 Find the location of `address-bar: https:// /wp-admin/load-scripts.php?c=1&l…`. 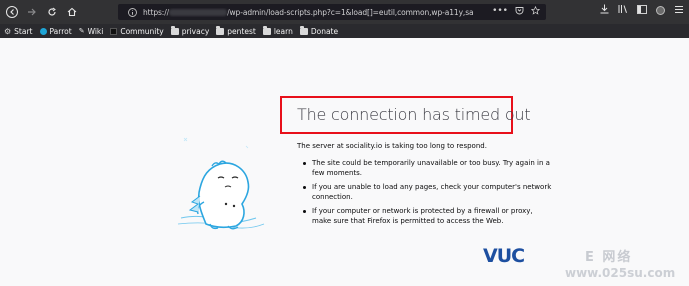

address-bar: https:// /wp-admin/load-scripts.php?c=1&l… is located at coordinates (332, 12).